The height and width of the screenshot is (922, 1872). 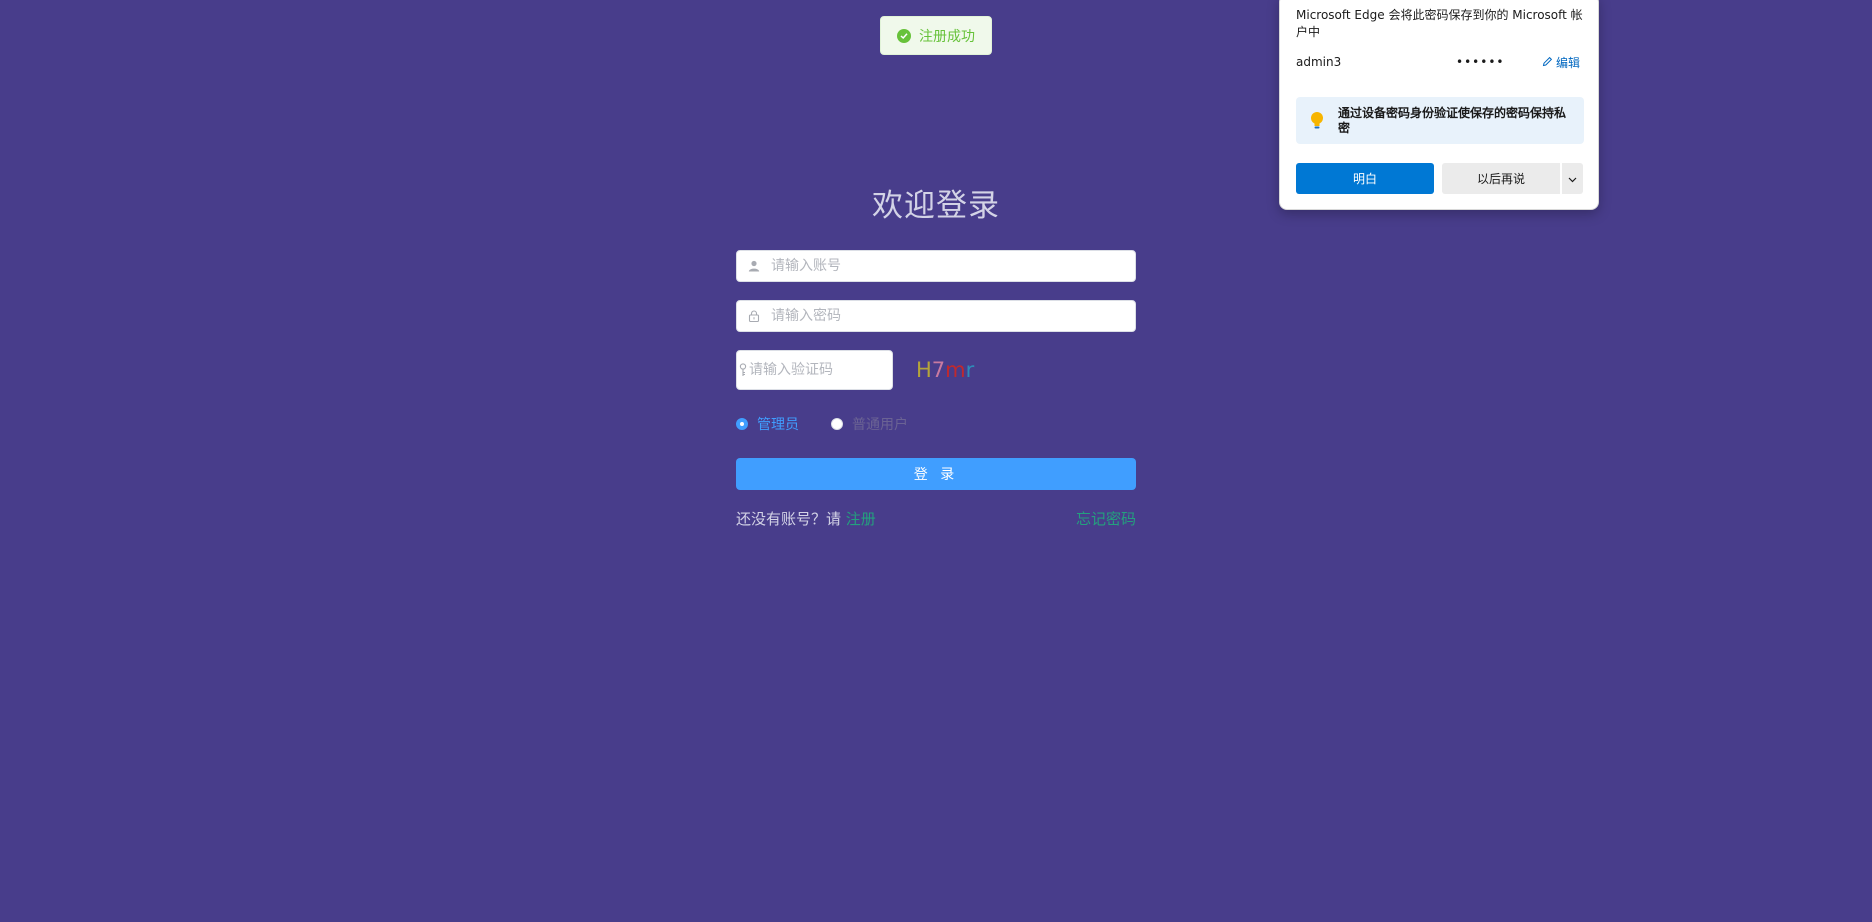 I want to click on popup-message: Microsoft Edge 会将此密码保存到你的 Microsoft 帐户中, so click(x=1439, y=23).